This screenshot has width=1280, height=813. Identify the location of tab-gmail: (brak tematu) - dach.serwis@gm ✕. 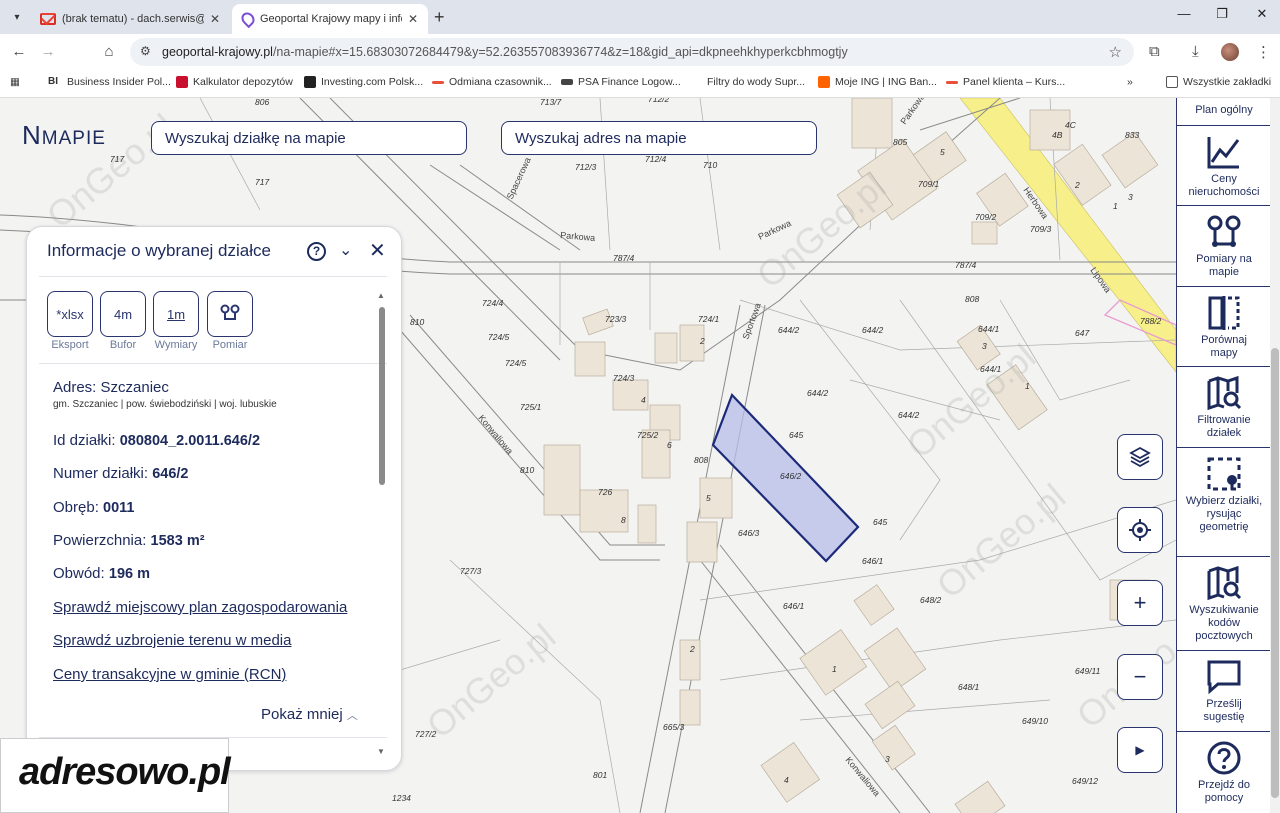
(130, 19).